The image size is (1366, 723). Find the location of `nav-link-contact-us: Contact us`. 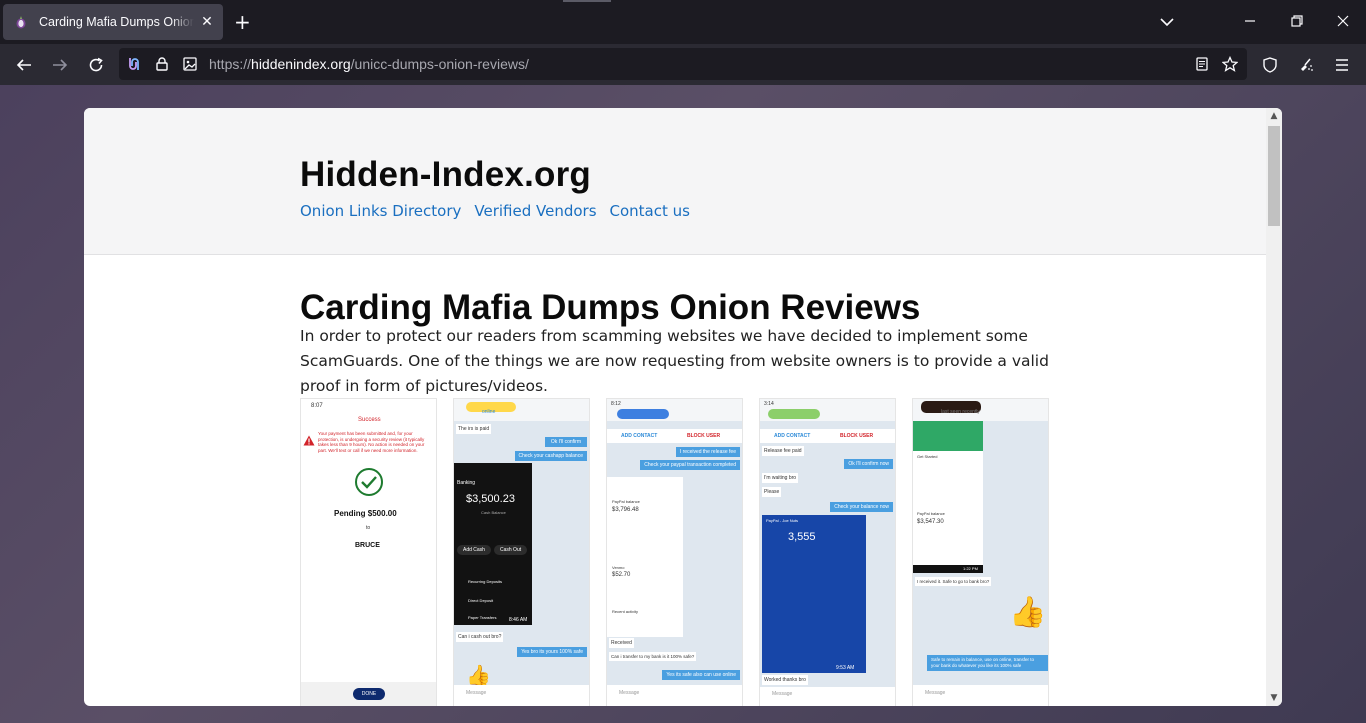

nav-link-contact-us: Contact us is located at coordinates (650, 211).